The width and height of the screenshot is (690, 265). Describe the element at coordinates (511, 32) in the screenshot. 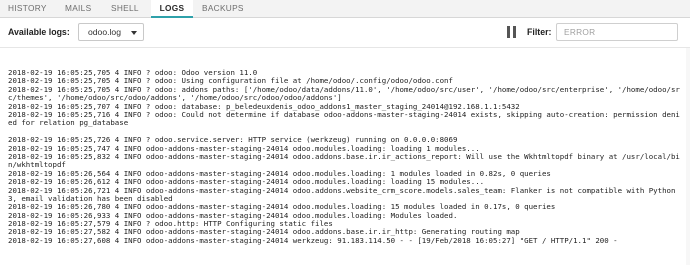

I see `pause-icon` at that location.